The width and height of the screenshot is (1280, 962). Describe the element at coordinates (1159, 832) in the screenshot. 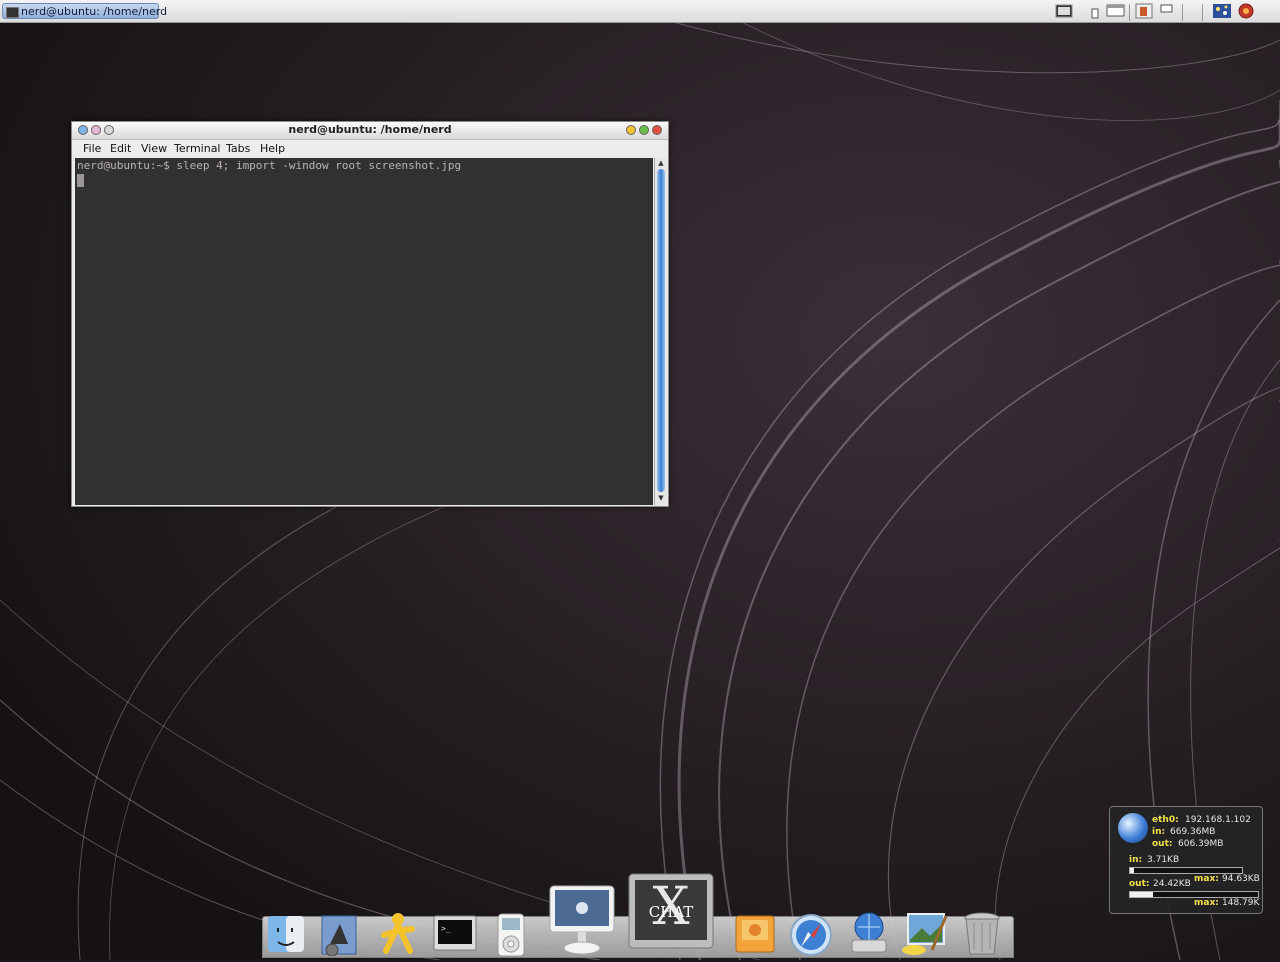

I see `total-in-label: in:` at that location.